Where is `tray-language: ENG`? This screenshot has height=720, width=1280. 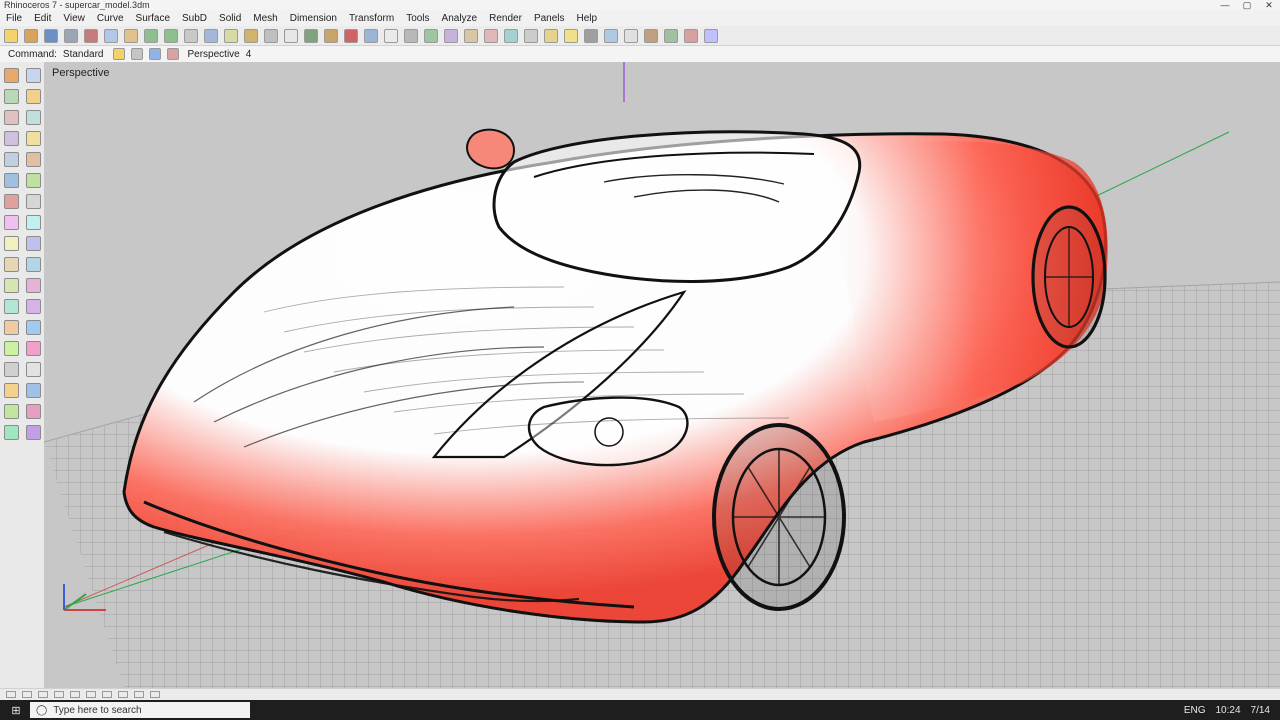 tray-language: ENG is located at coordinates (1195, 710).